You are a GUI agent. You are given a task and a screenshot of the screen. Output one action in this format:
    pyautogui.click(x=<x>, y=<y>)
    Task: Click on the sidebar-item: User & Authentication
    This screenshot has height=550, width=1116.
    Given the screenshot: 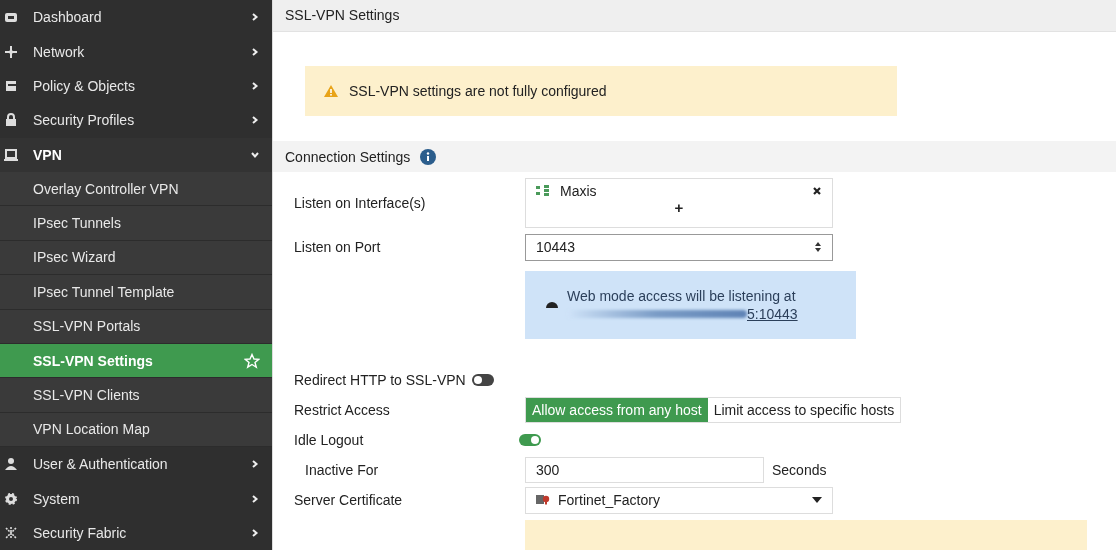 What is the action you would take?
    pyautogui.click(x=136, y=464)
    